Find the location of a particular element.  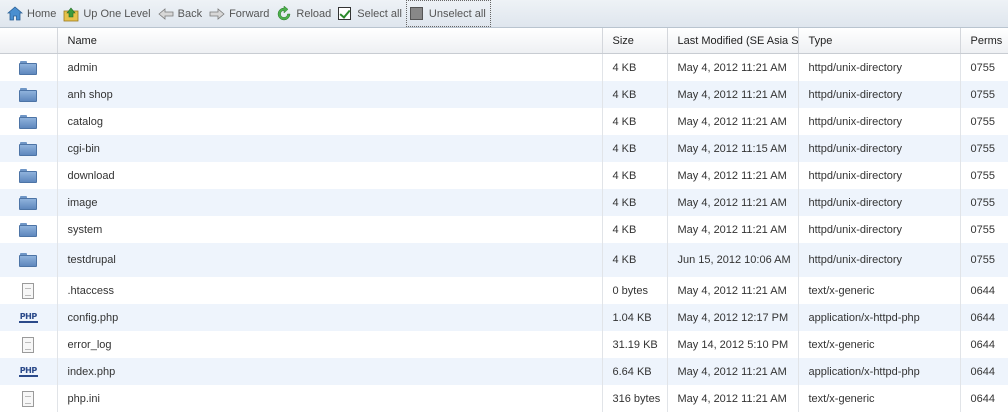

select-all-button: Select all is located at coordinates (370, 14).